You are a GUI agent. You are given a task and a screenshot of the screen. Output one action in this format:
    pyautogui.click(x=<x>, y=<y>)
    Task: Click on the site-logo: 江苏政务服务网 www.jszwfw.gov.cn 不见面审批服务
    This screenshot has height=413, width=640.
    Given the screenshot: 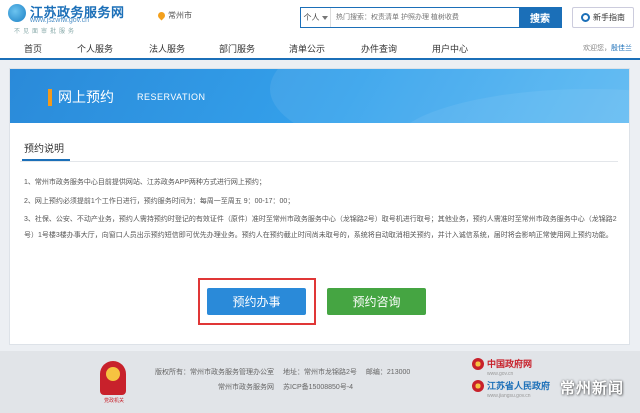 What is the action you would take?
    pyautogui.click(x=78, y=18)
    